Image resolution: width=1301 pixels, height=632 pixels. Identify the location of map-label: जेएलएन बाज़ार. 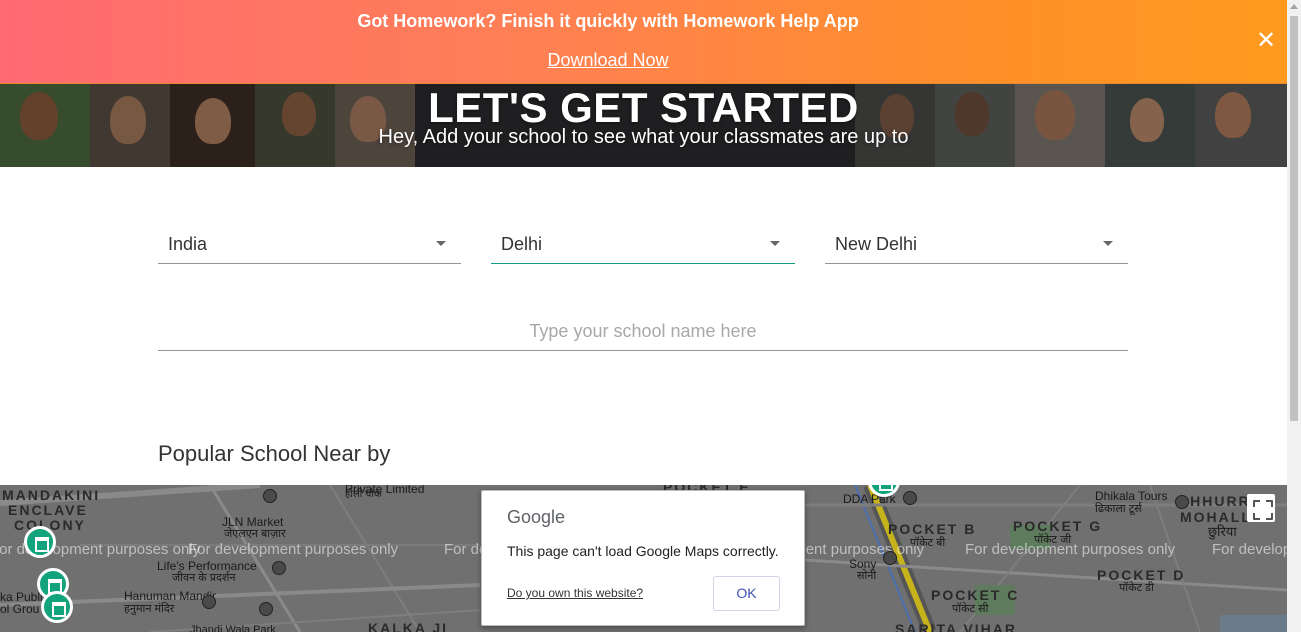
(255, 534).